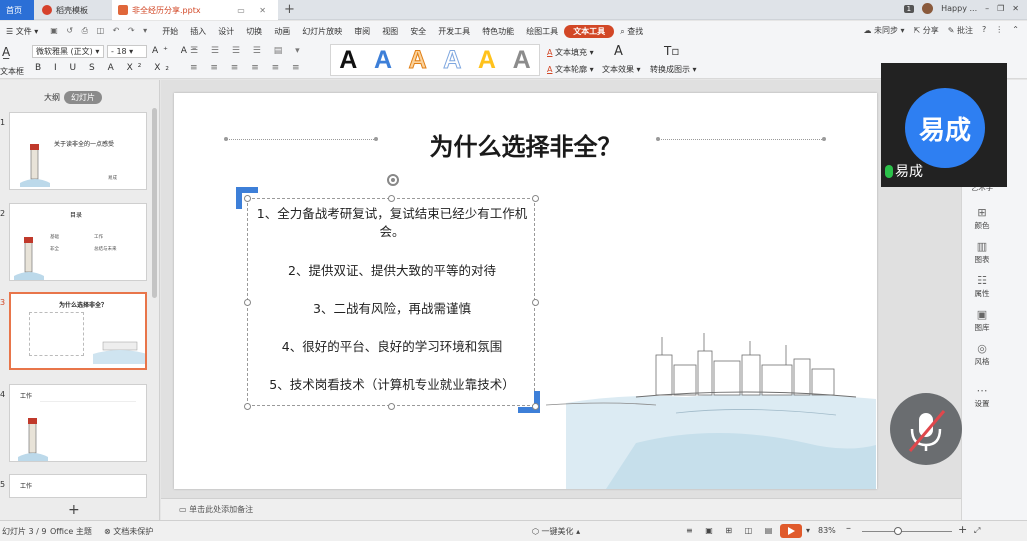 This screenshot has height=541, width=1027. I want to click on fit-window-icon: ⤢, so click(977, 531).